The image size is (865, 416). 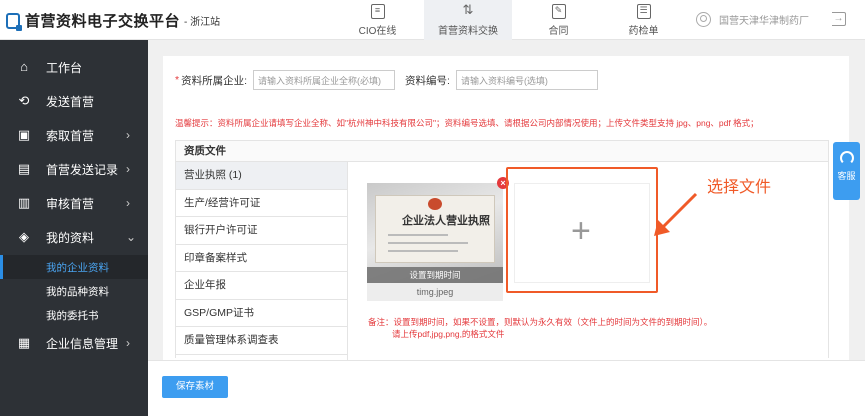 I want to click on company-label: 资料所属企业:, so click(x=214, y=80).